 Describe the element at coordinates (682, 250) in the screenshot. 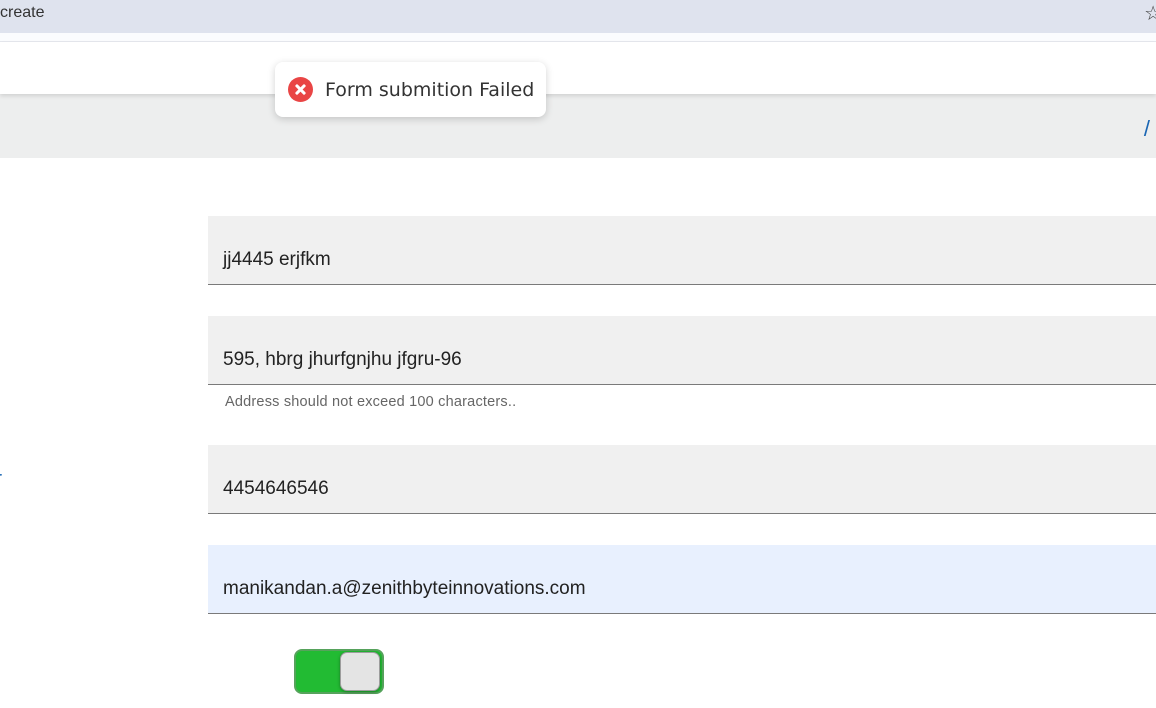

I see `name-field: jj4445 erjfkm` at that location.